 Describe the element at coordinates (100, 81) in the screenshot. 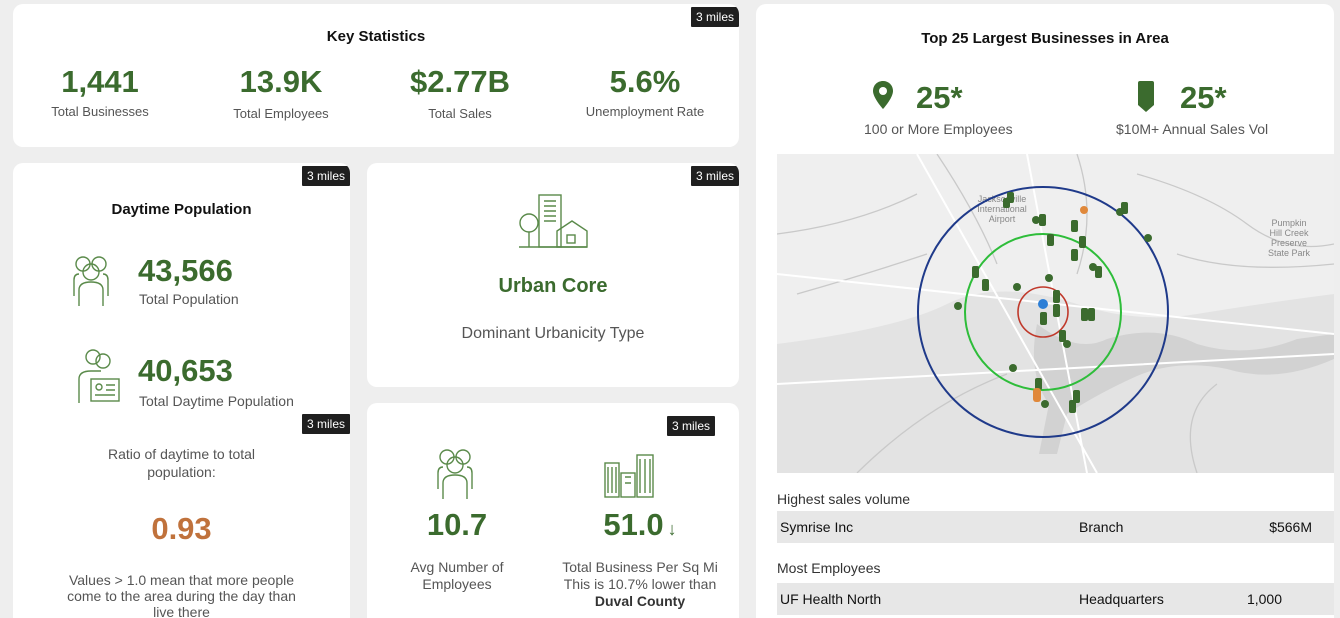

I see `stat-value: 1,441` at that location.